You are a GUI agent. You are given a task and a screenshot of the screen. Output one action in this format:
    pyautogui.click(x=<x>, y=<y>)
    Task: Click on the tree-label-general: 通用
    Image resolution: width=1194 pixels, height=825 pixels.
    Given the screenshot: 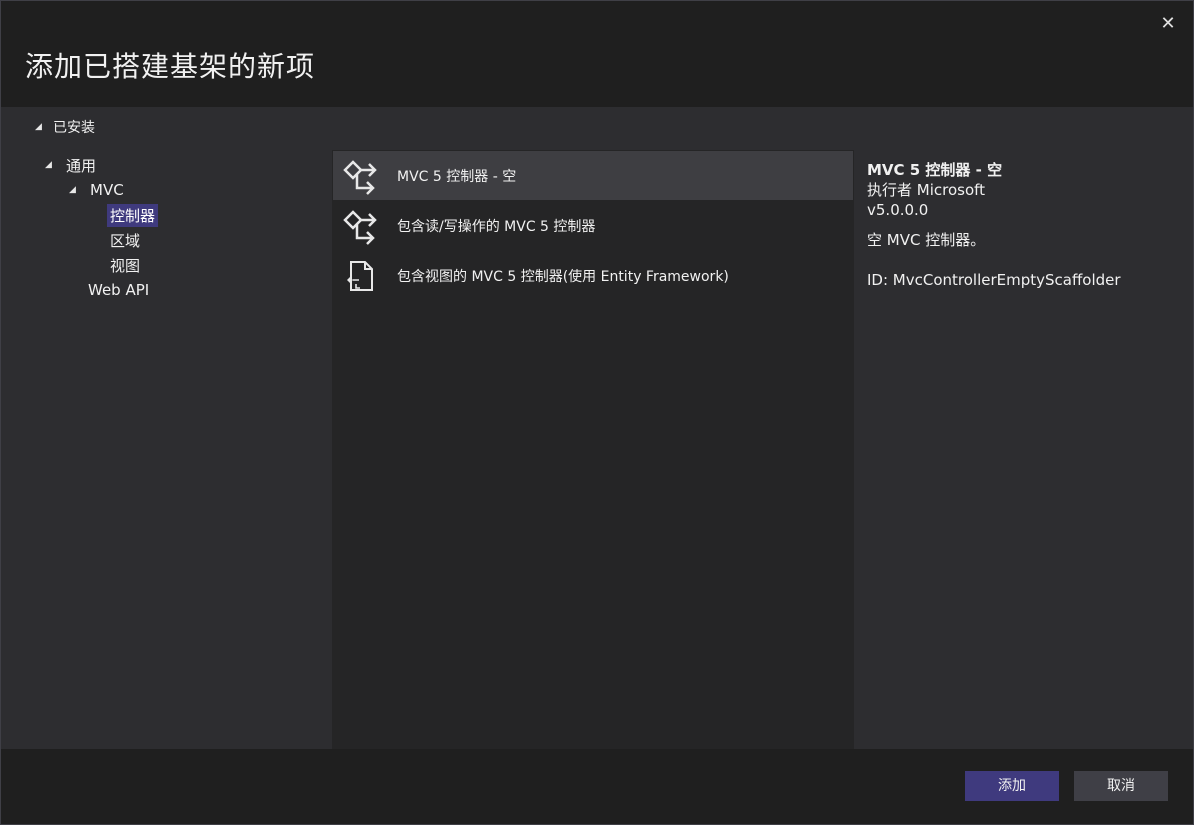 What is the action you would take?
    pyautogui.click(x=81, y=165)
    